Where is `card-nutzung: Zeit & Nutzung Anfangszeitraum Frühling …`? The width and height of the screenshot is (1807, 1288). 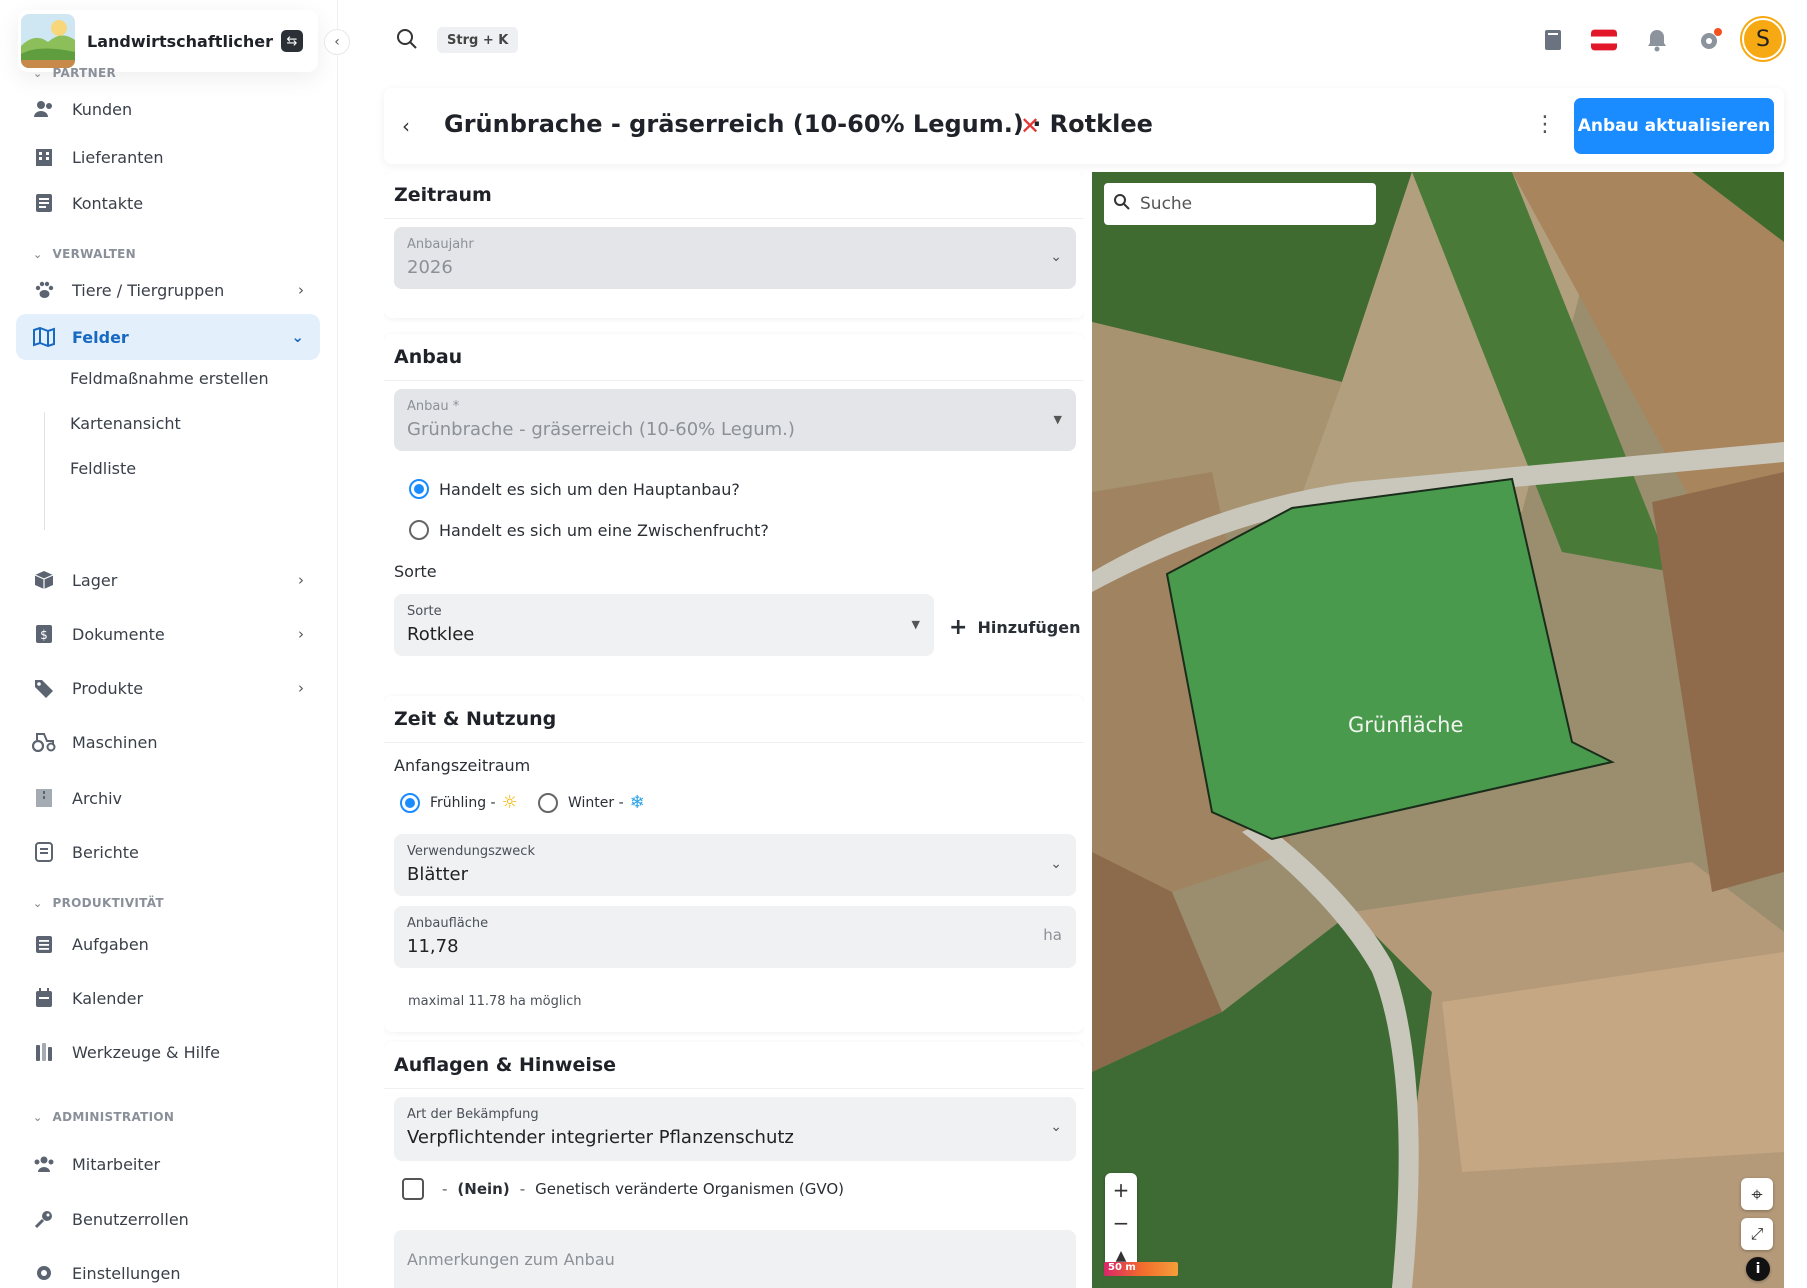
card-nutzung: Zeit & Nutzung Anfangszeitraum Frühling … is located at coordinates (734, 864).